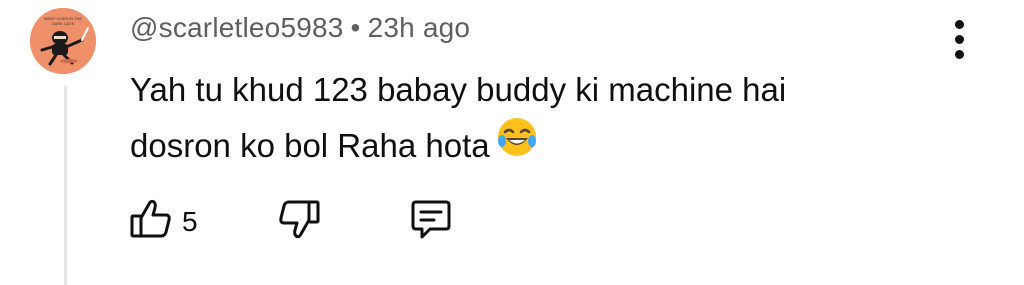  What do you see at coordinates (63, 21) in the screenshot?
I see `avatar-label: WHAT GOES IN THE DARK CATS` at bounding box center [63, 21].